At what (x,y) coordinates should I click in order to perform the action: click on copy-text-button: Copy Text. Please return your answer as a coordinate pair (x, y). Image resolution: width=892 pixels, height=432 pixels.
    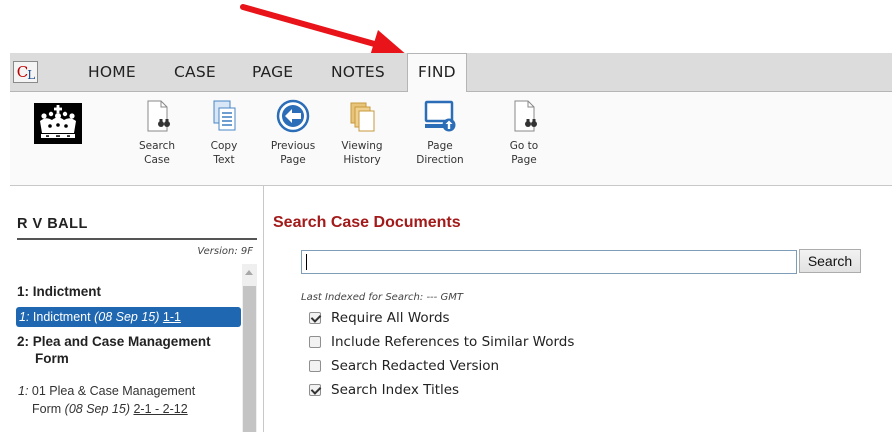
    Looking at the image, I should click on (224, 133).